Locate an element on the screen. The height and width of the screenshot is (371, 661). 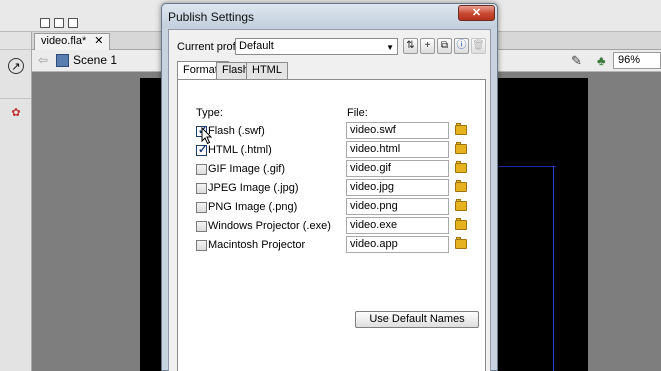
mac-projector-file-field: video.app is located at coordinates (397, 244).